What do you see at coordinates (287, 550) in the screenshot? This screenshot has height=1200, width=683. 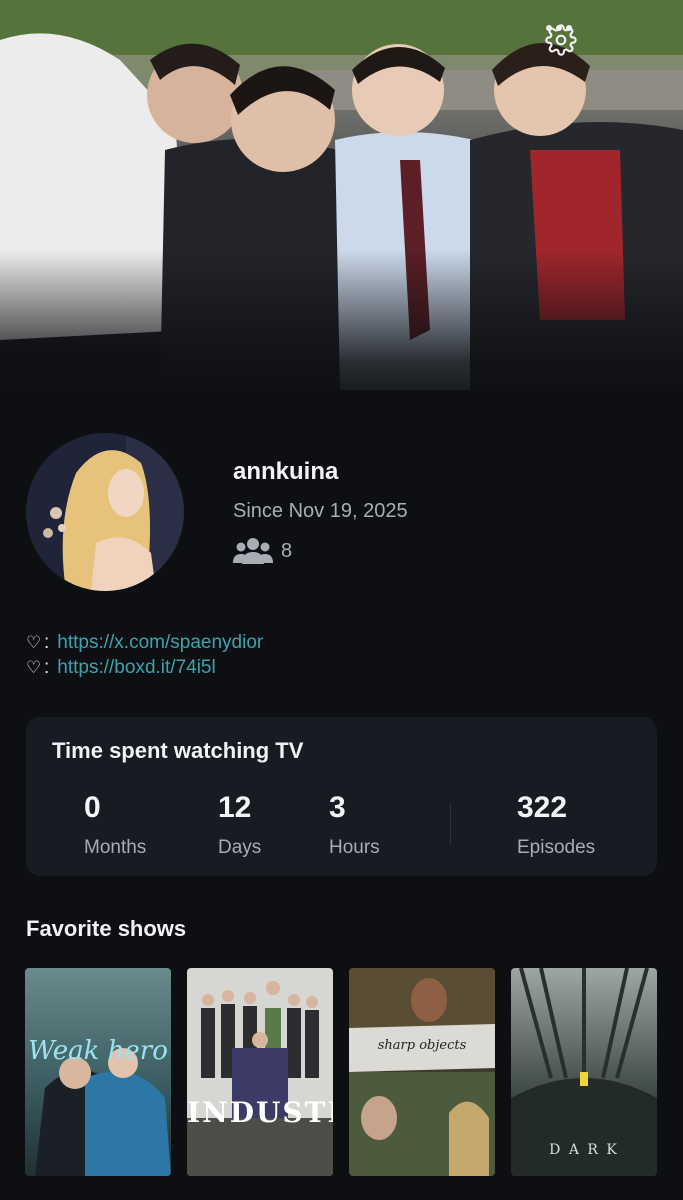 I see `followers-count: 8` at bounding box center [287, 550].